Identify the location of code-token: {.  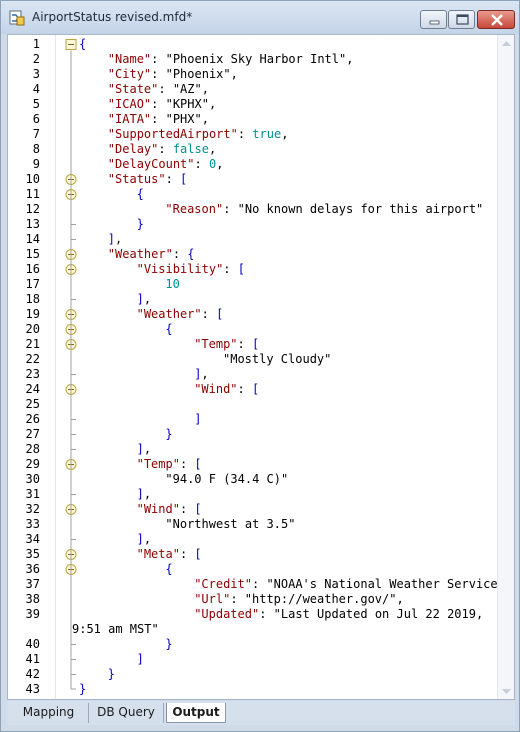
(140, 194).